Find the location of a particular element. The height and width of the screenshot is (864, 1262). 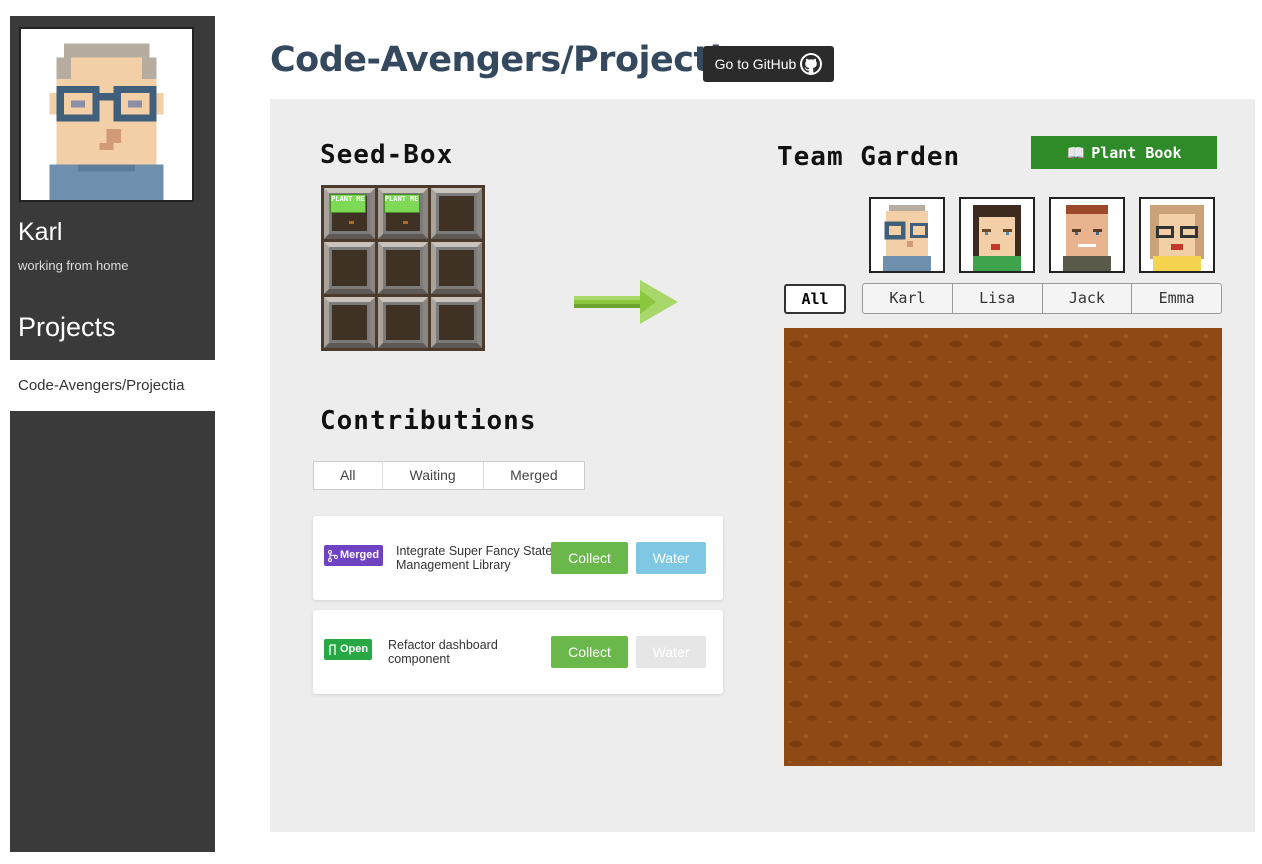

status-badge: Merged is located at coordinates (354, 555).